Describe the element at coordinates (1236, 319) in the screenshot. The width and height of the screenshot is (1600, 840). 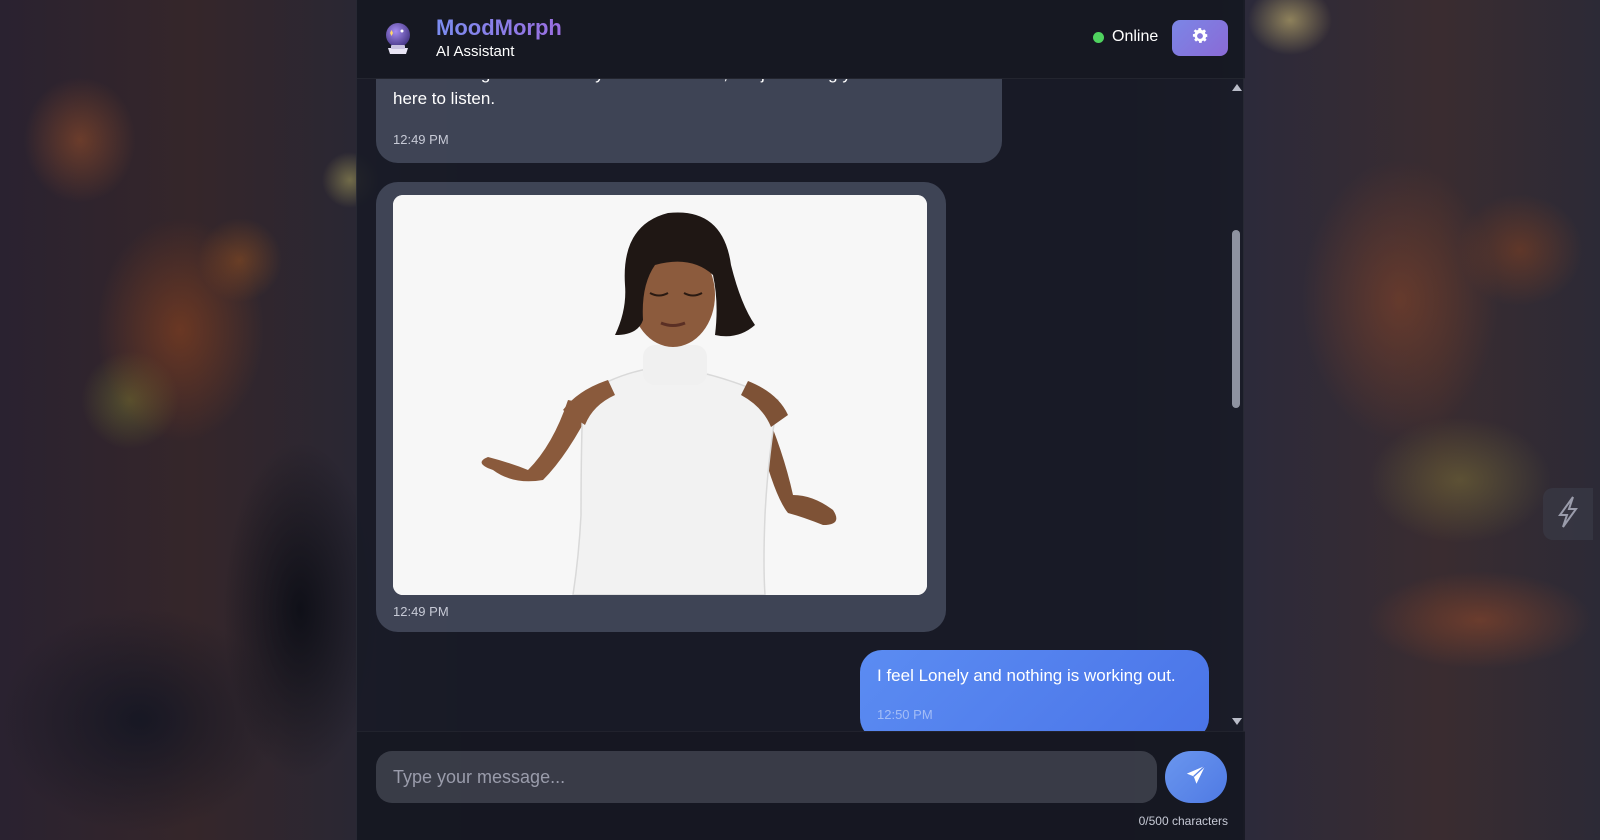
I see `scroll-thumb` at that location.